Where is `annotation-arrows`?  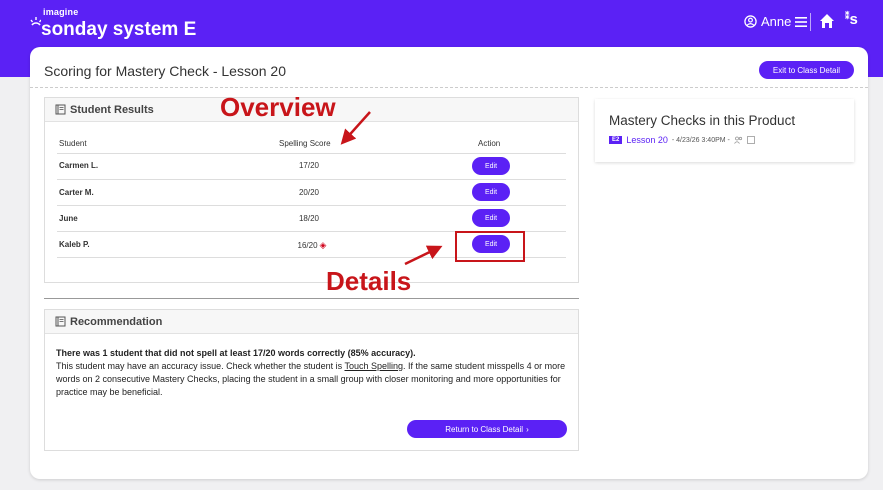 annotation-arrows is located at coordinates (391, 188).